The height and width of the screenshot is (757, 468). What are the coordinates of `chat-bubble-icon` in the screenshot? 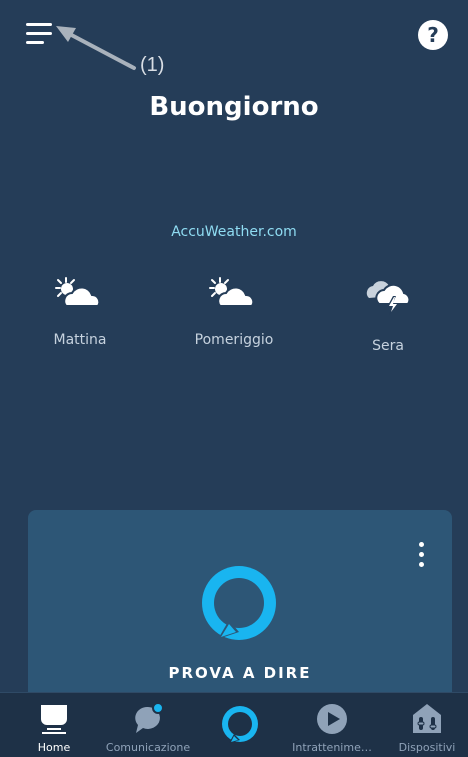 It's located at (149, 718).